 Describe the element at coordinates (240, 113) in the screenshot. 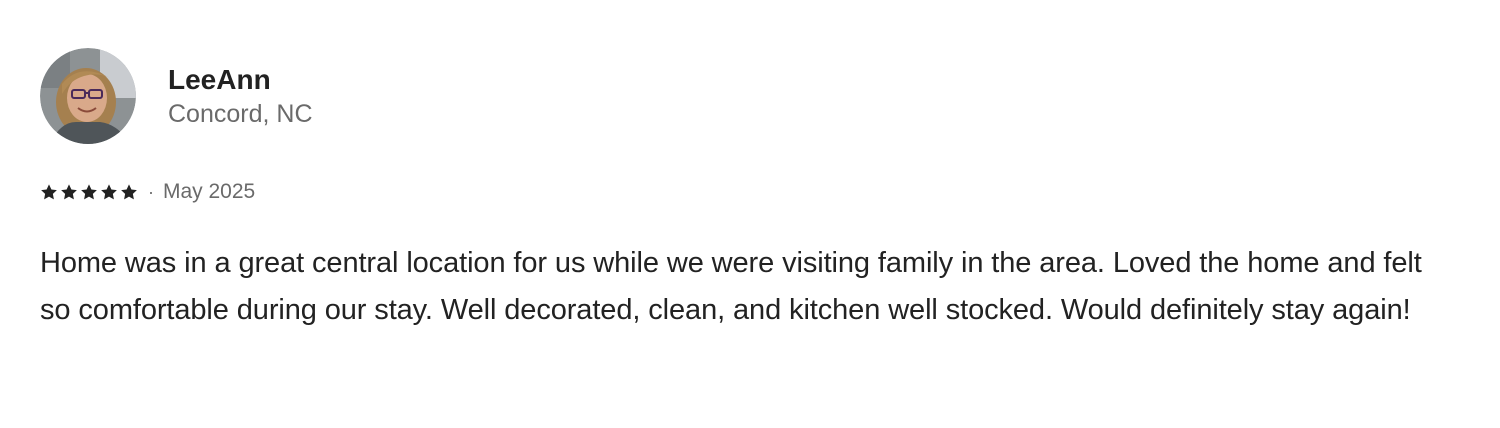

I see `reviewer-location: Concord, NC` at that location.